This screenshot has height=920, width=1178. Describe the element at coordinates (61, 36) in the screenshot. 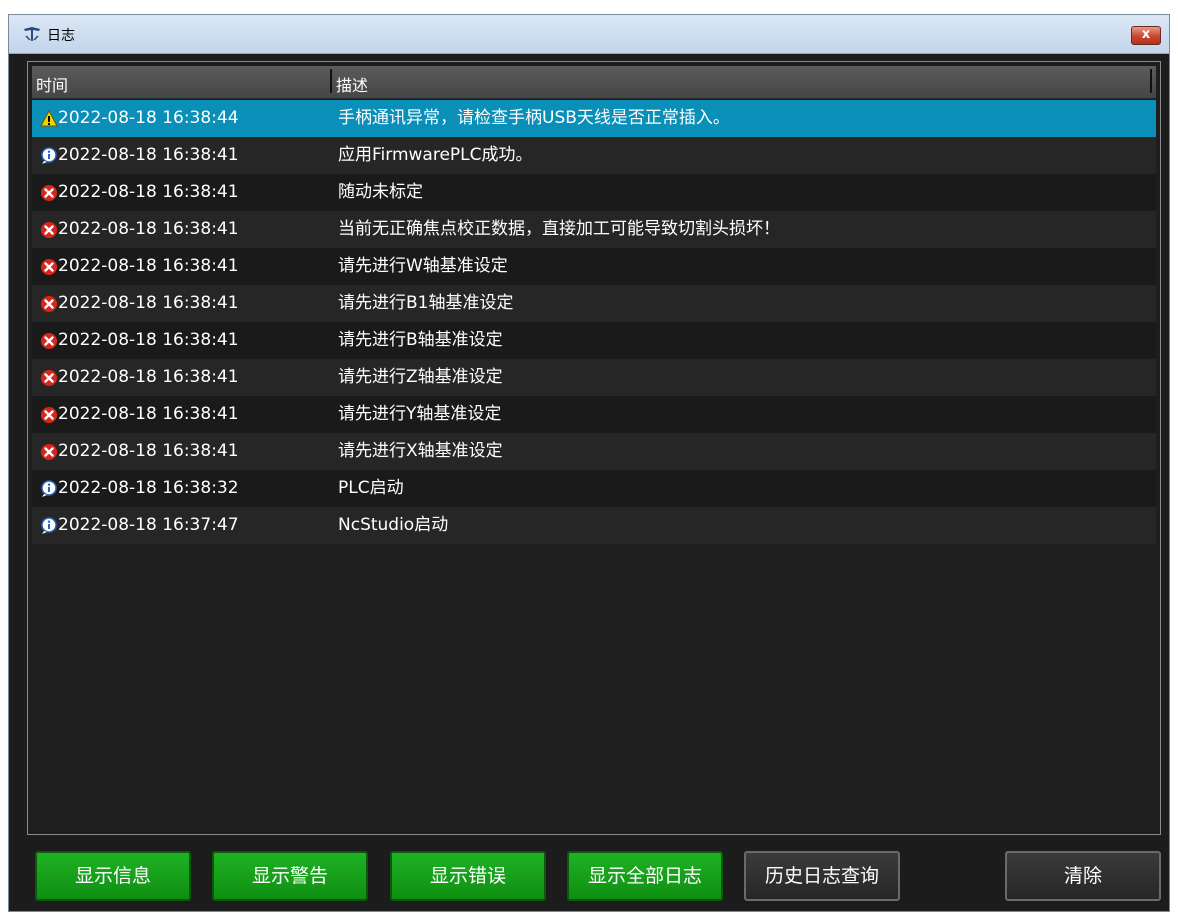

I see `window-title: 日志` at that location.